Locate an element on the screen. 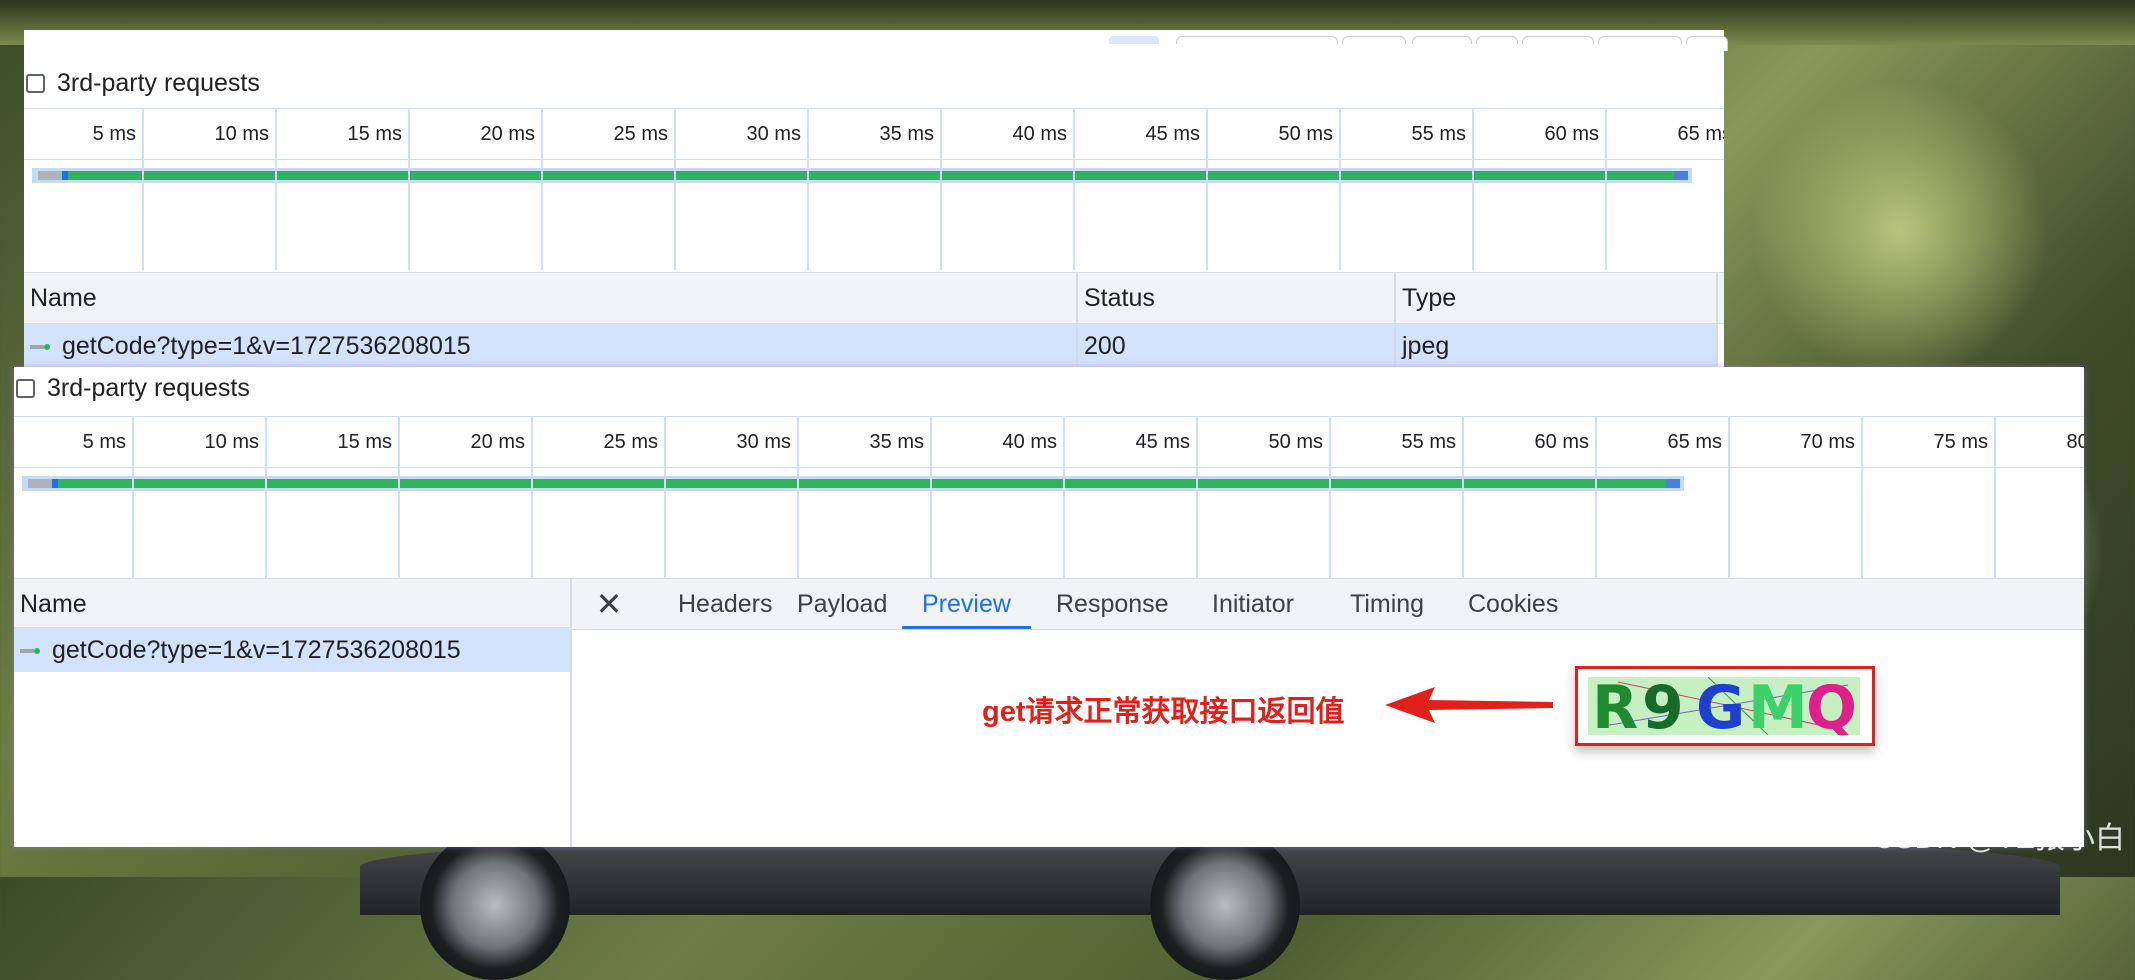 This screenshot has width=2135, height=980. background-blob is located at coordinates (1900, 230).